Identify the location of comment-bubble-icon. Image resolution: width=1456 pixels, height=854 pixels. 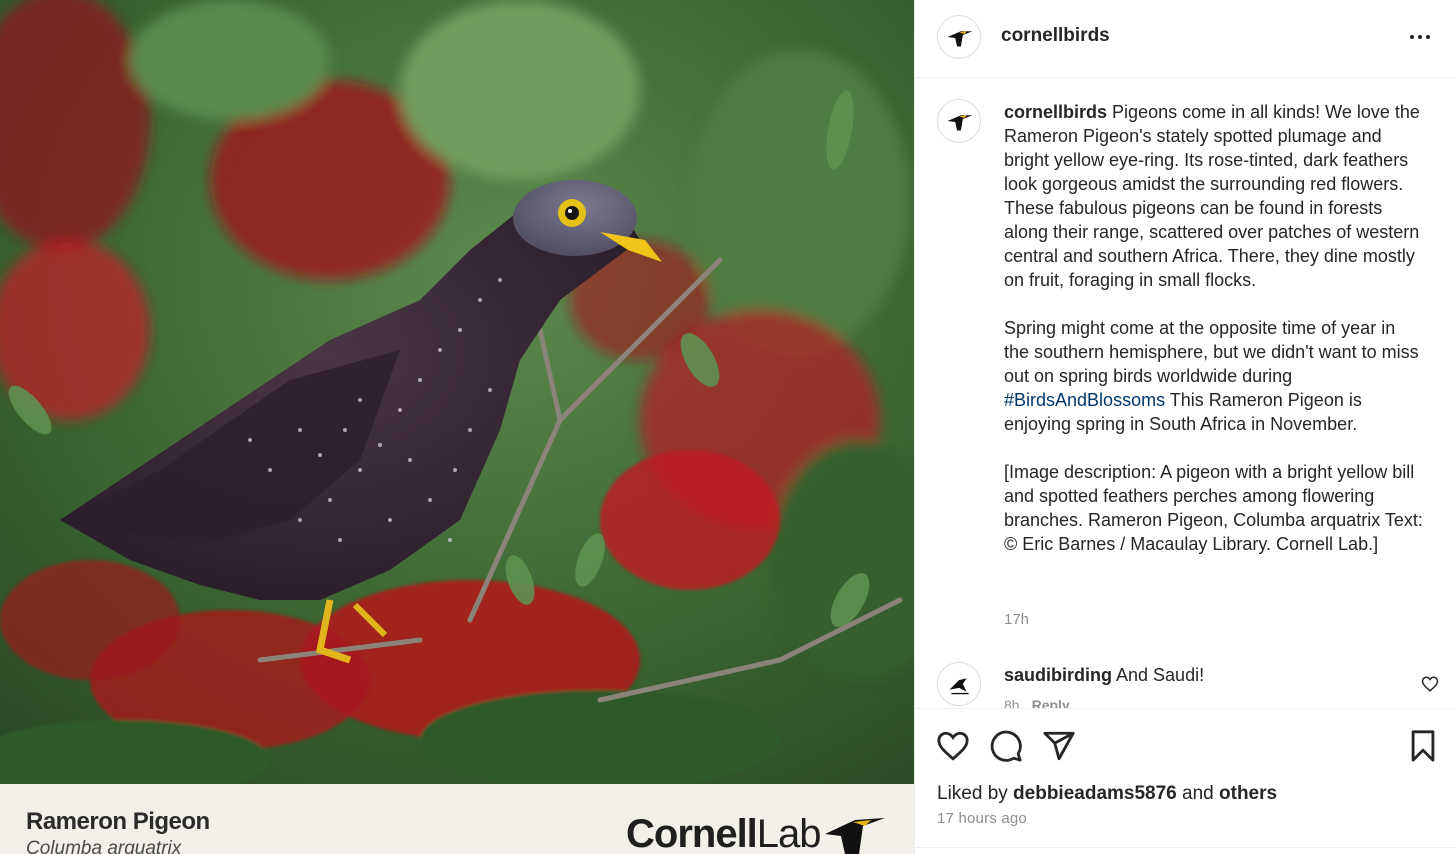
(1006, 746).